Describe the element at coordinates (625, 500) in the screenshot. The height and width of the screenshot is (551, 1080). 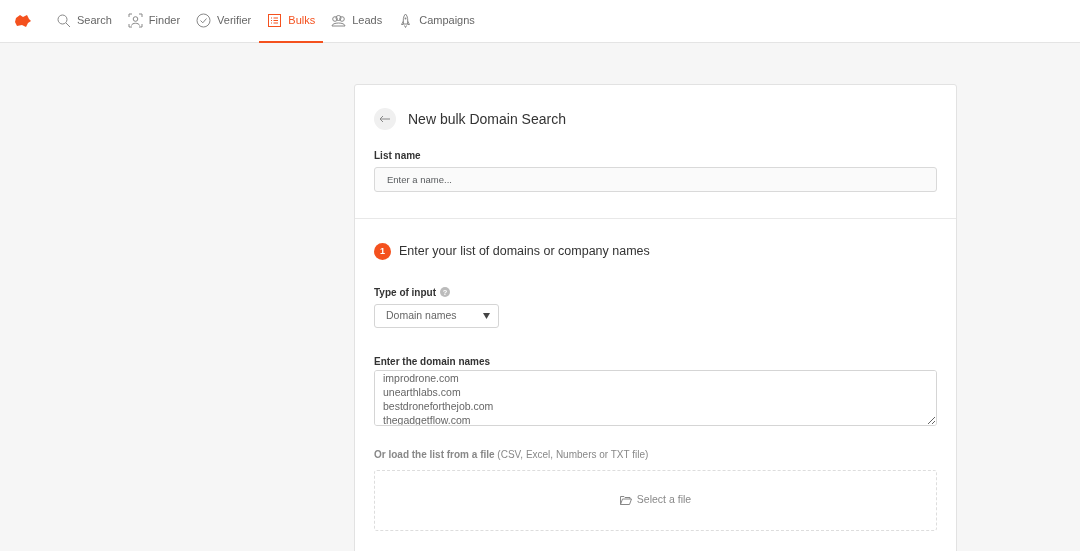
I see `folder-icon` at that location.